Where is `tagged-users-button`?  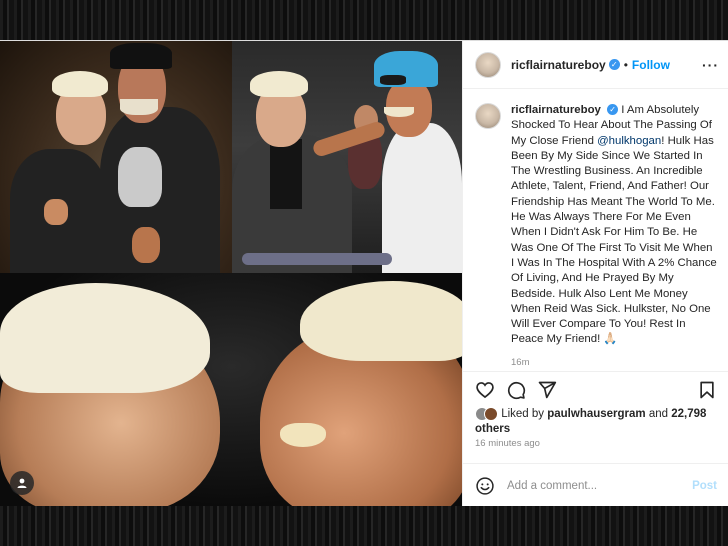
tagged-users-button is located at coordinates (22, 483).